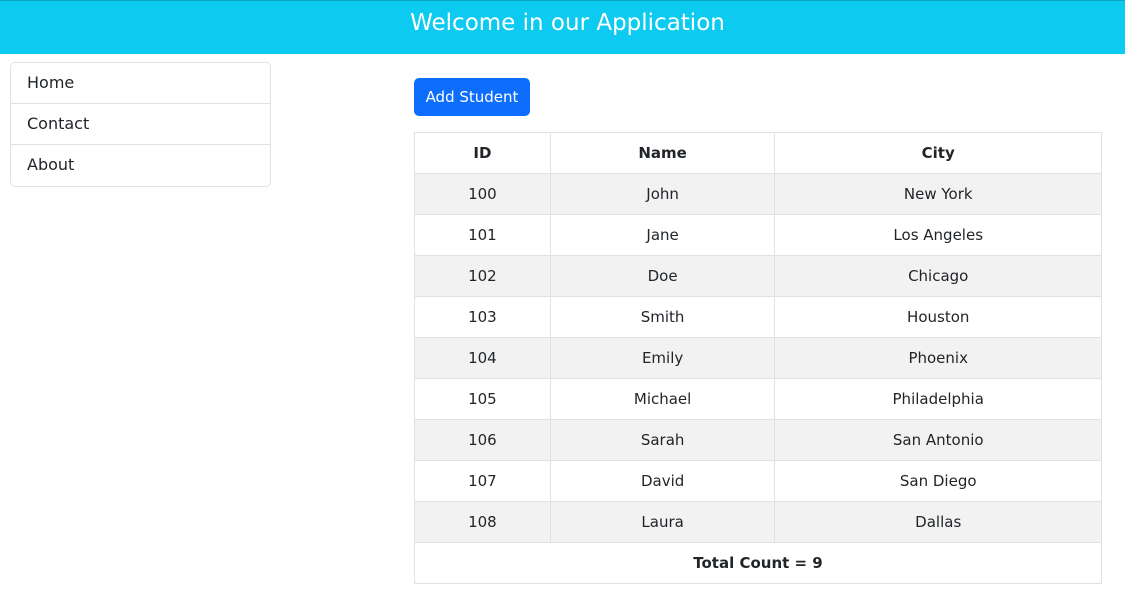  I want to click on cell-name: Smith, so click(662, 317).